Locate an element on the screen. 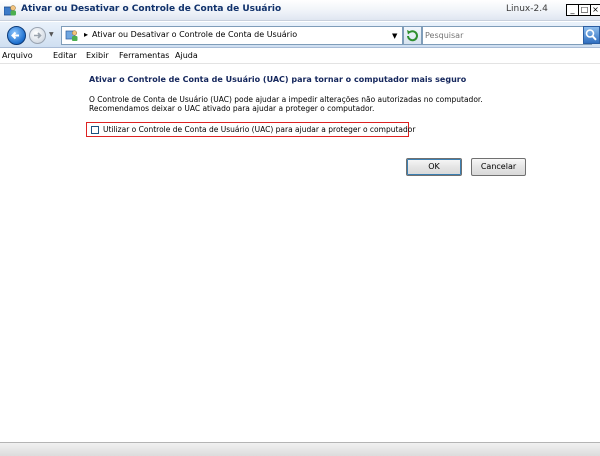  menu-exibir: Exibir is located at coordinates (97, 55).